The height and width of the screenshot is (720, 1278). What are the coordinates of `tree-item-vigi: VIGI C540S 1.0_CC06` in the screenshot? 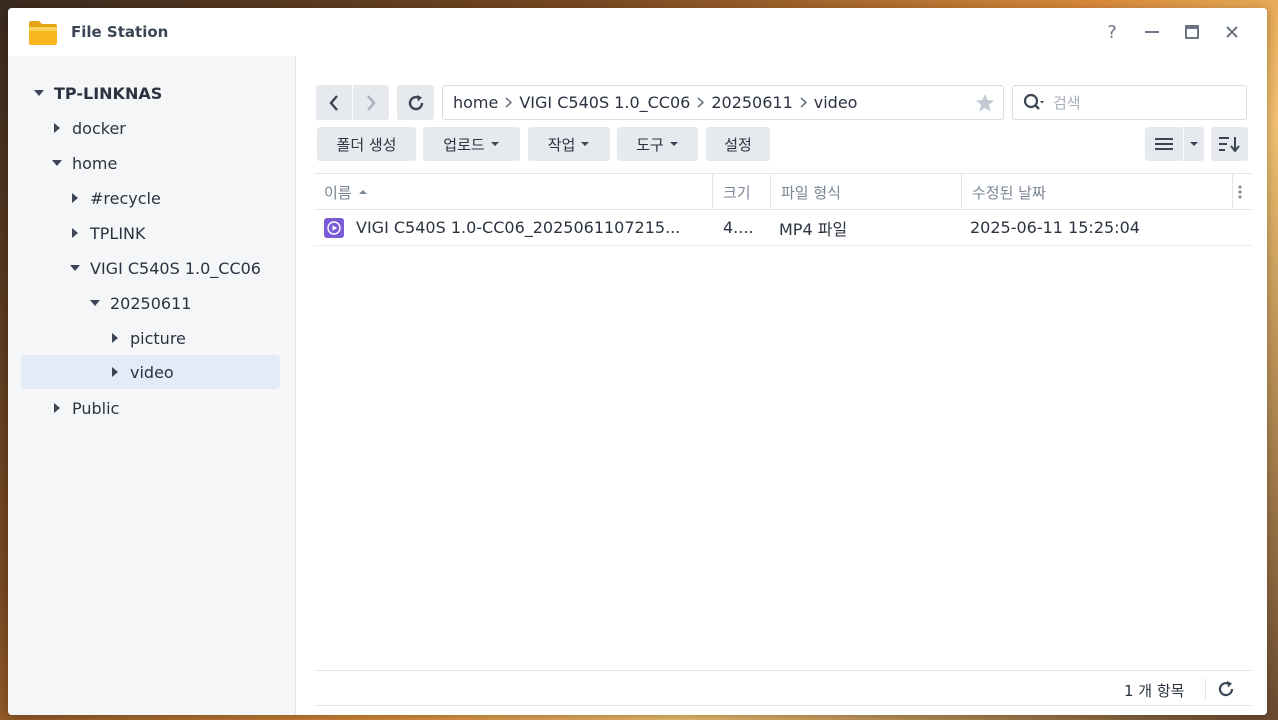 It's located at (164, 268).